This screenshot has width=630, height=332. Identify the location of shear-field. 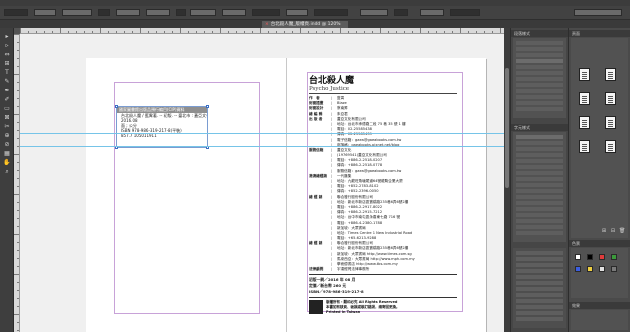
(234, 12).